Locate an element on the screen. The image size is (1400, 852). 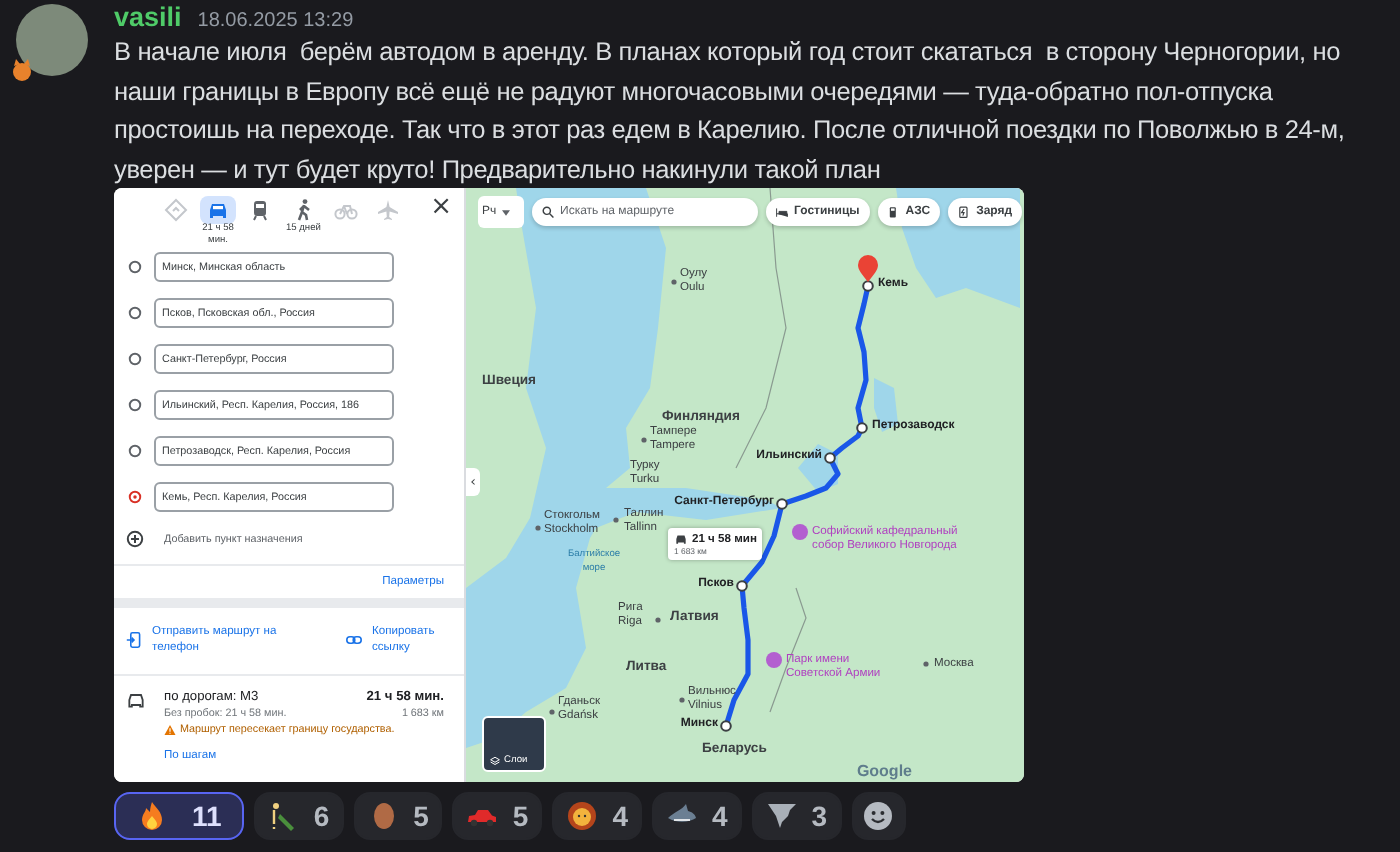
reaction-button: 3 is located at coordinates (796, 816).